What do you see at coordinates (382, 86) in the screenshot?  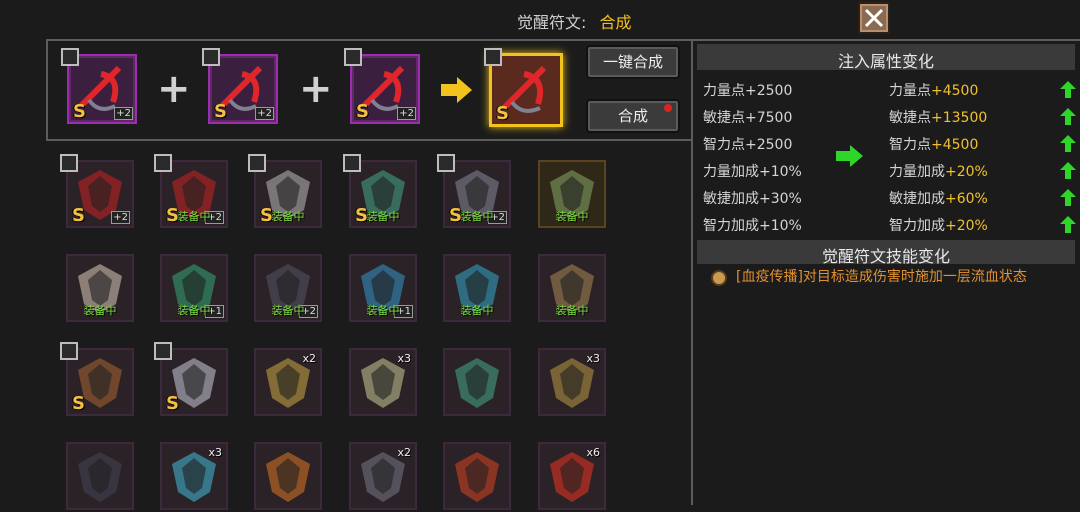 I see `input-slot-3: S +2` at bounding box center [382, 86].